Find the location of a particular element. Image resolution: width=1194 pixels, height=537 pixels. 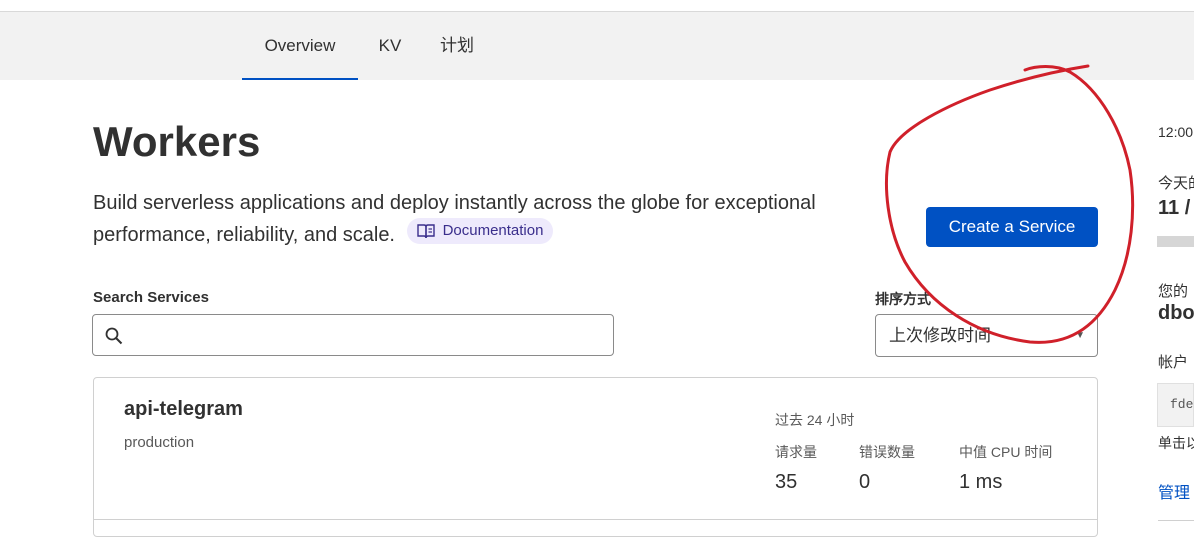

tab-bar: Overview KV 计划 is located at coordinates (597, 46).